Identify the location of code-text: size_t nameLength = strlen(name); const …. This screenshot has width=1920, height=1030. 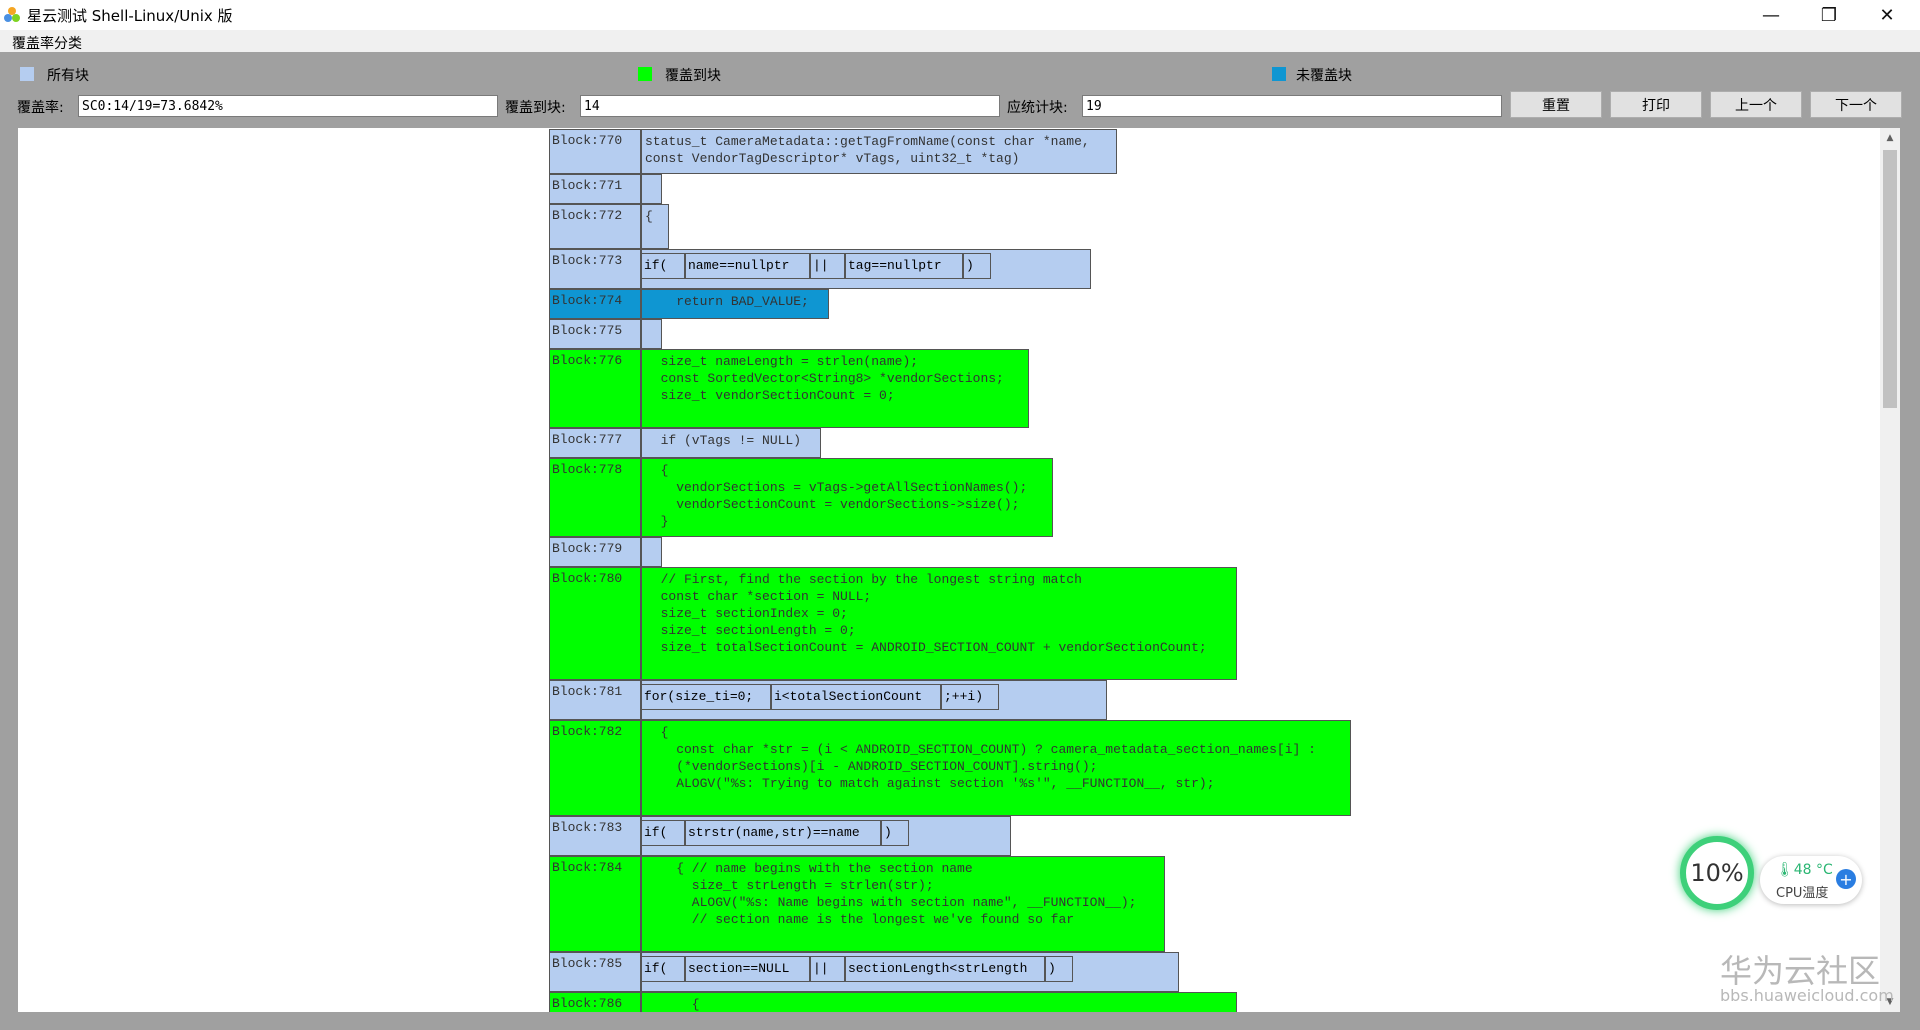
(832, 378).